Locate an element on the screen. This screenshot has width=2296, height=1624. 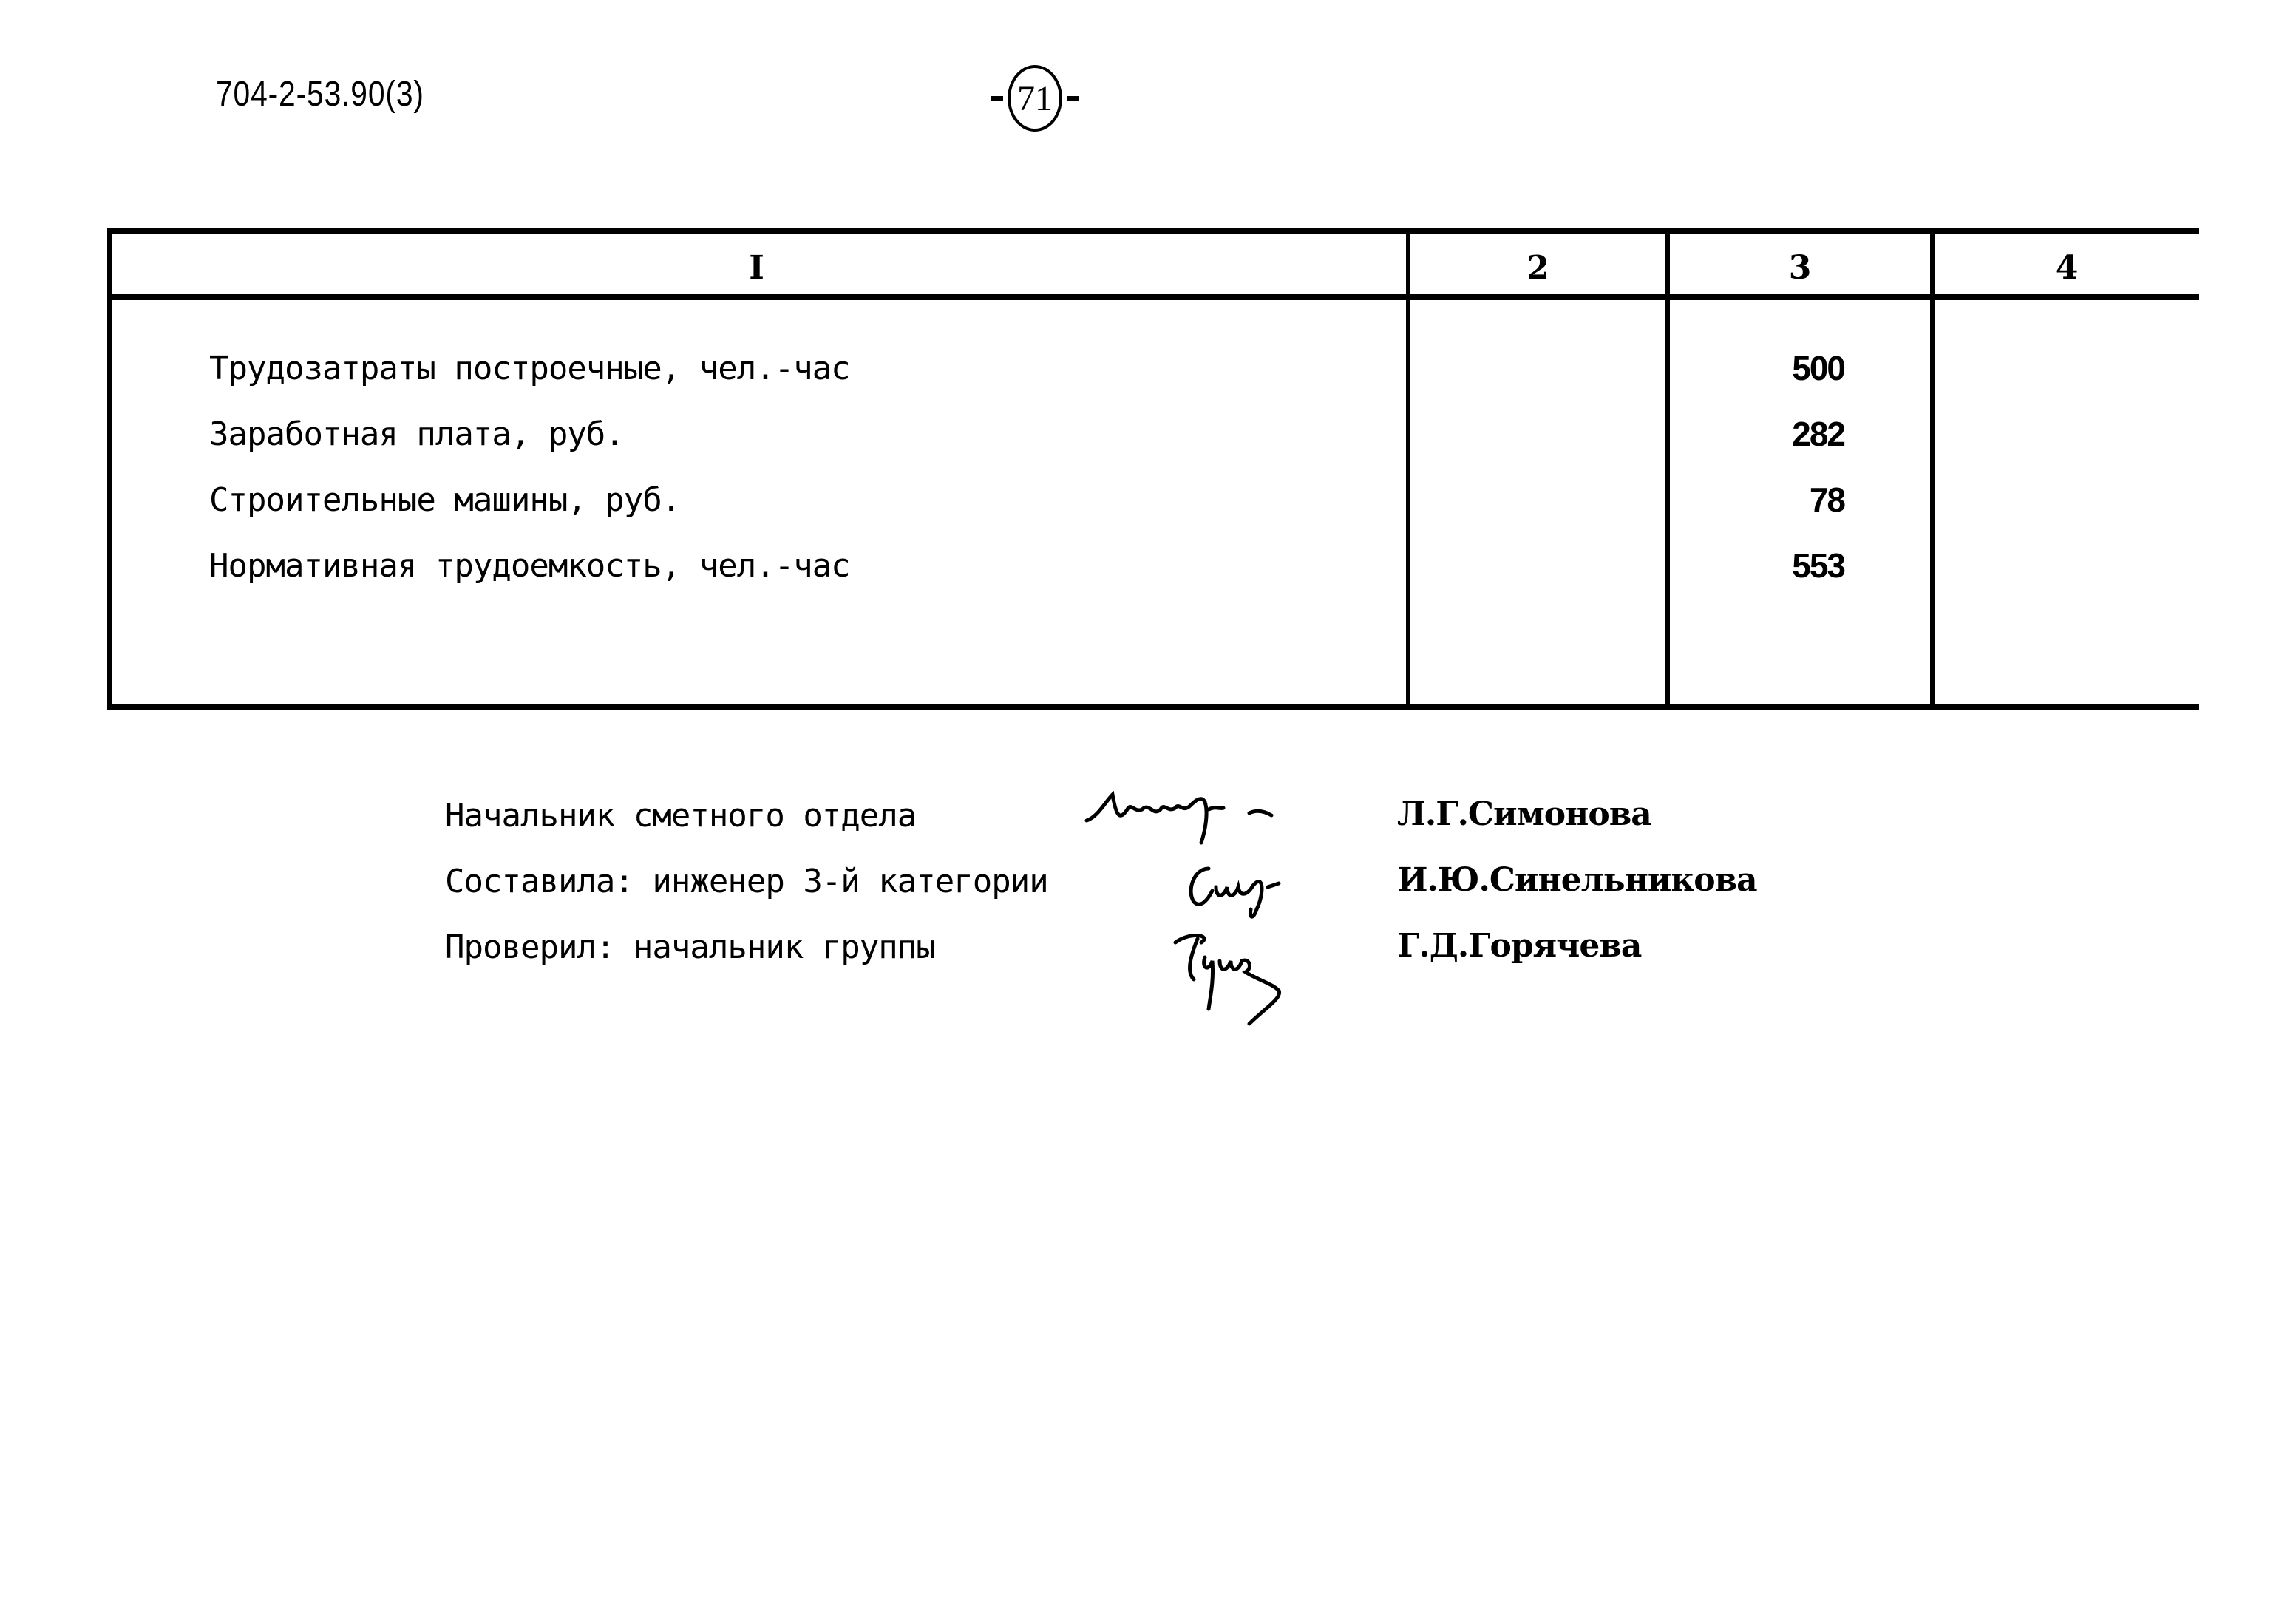
page-number-circle: 71 is located at coordinates (1035, 98).